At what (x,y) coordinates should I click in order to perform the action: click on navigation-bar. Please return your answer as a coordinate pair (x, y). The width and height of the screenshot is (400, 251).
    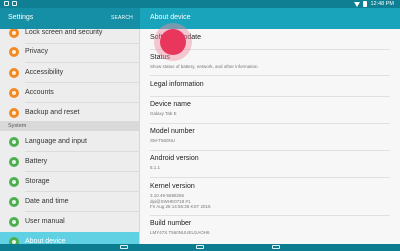
    Looking at the image, I should click on (200, 247).